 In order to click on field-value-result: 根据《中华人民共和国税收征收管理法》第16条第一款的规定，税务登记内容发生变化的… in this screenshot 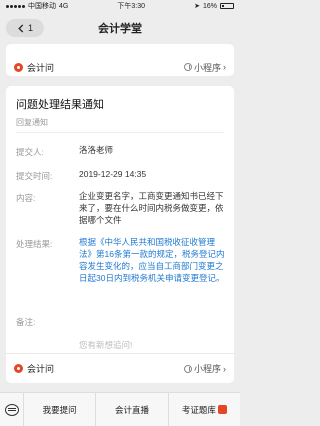, I will do `click(153, 260)`.